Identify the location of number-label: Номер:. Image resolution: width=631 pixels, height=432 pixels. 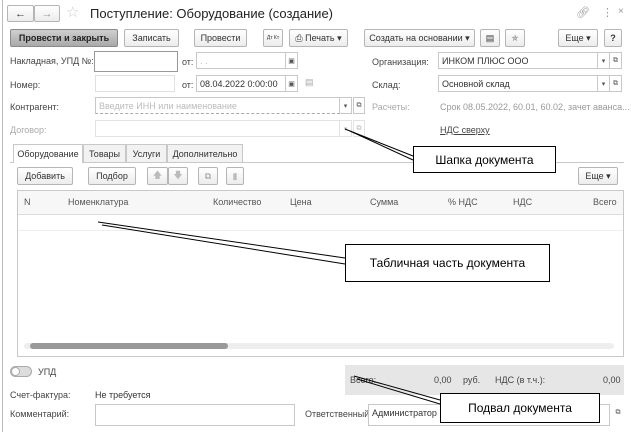
(25, 85).